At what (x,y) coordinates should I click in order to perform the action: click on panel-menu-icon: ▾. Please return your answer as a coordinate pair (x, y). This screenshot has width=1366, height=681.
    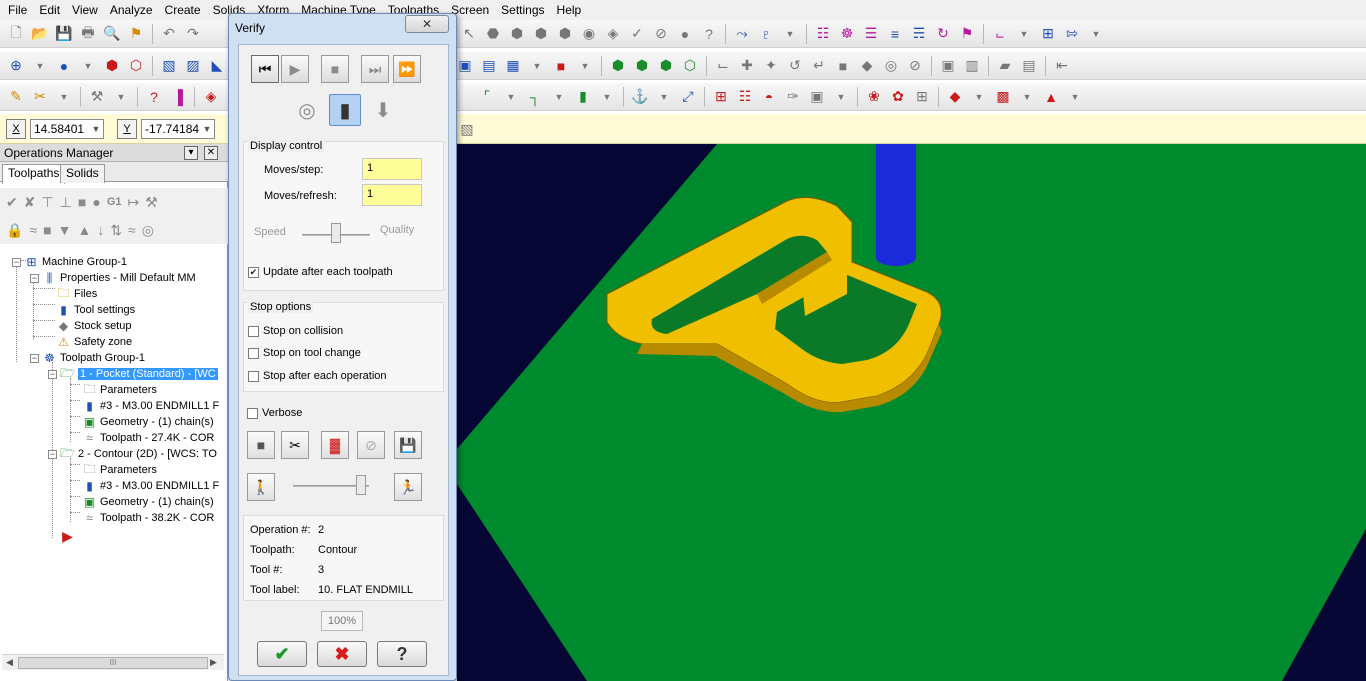
    Looking at the image, I should click on (191, 153).